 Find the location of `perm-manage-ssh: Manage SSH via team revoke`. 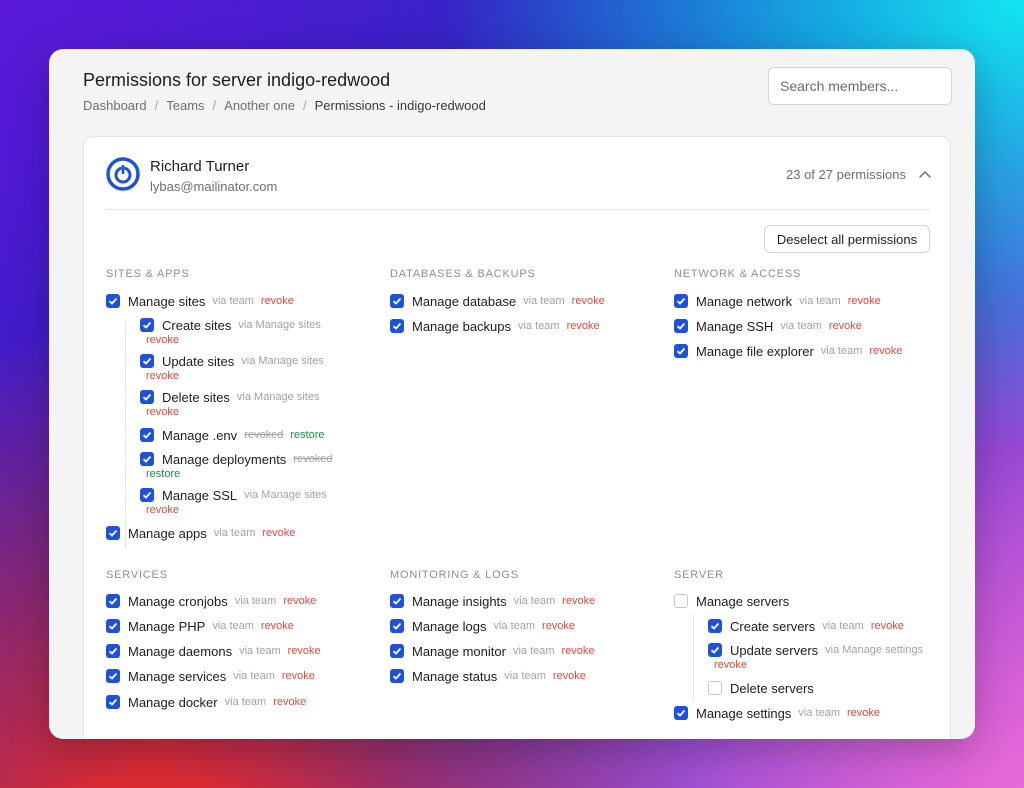

perm-manage-ssh: Manage SSH via team revoke is located at coordinates (768, 326).